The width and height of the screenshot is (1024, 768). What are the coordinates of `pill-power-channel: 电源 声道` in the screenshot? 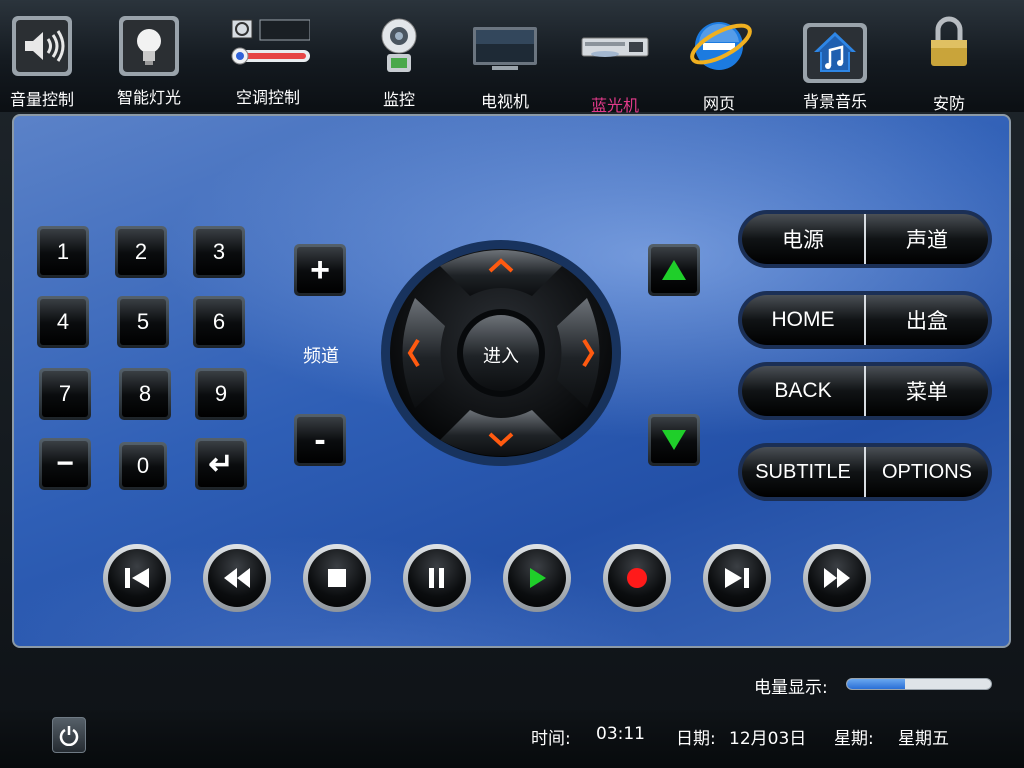 It's located at (865, 239).